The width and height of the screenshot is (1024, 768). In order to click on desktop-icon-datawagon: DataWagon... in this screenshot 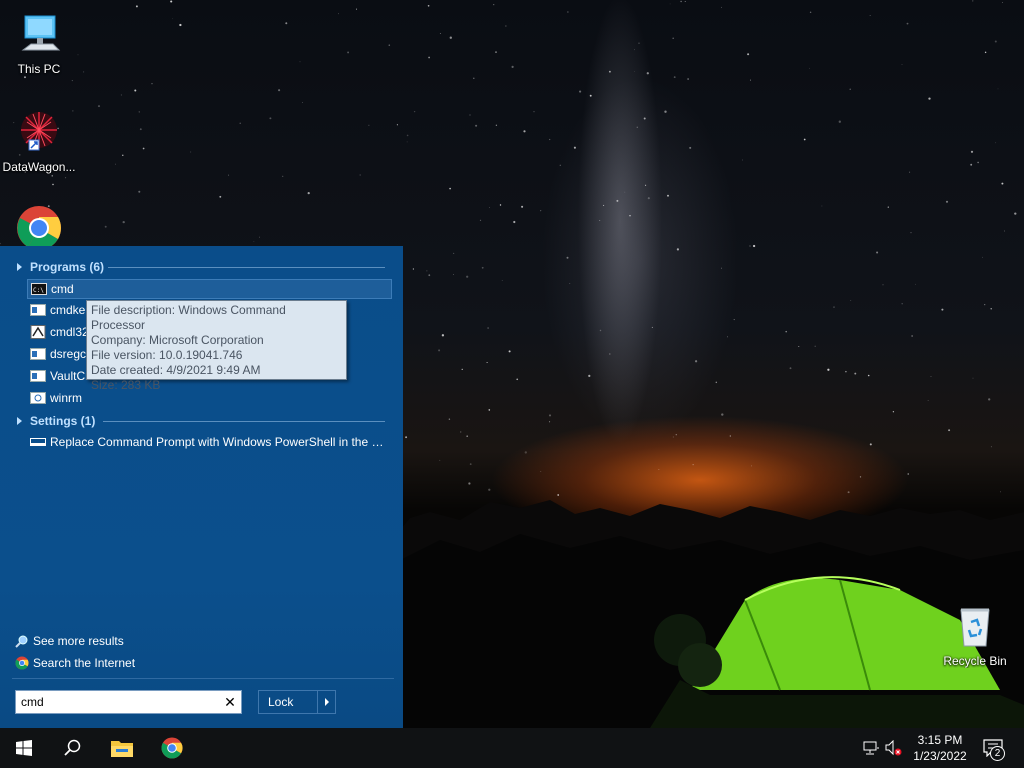, I will do `click(39, 141)`.